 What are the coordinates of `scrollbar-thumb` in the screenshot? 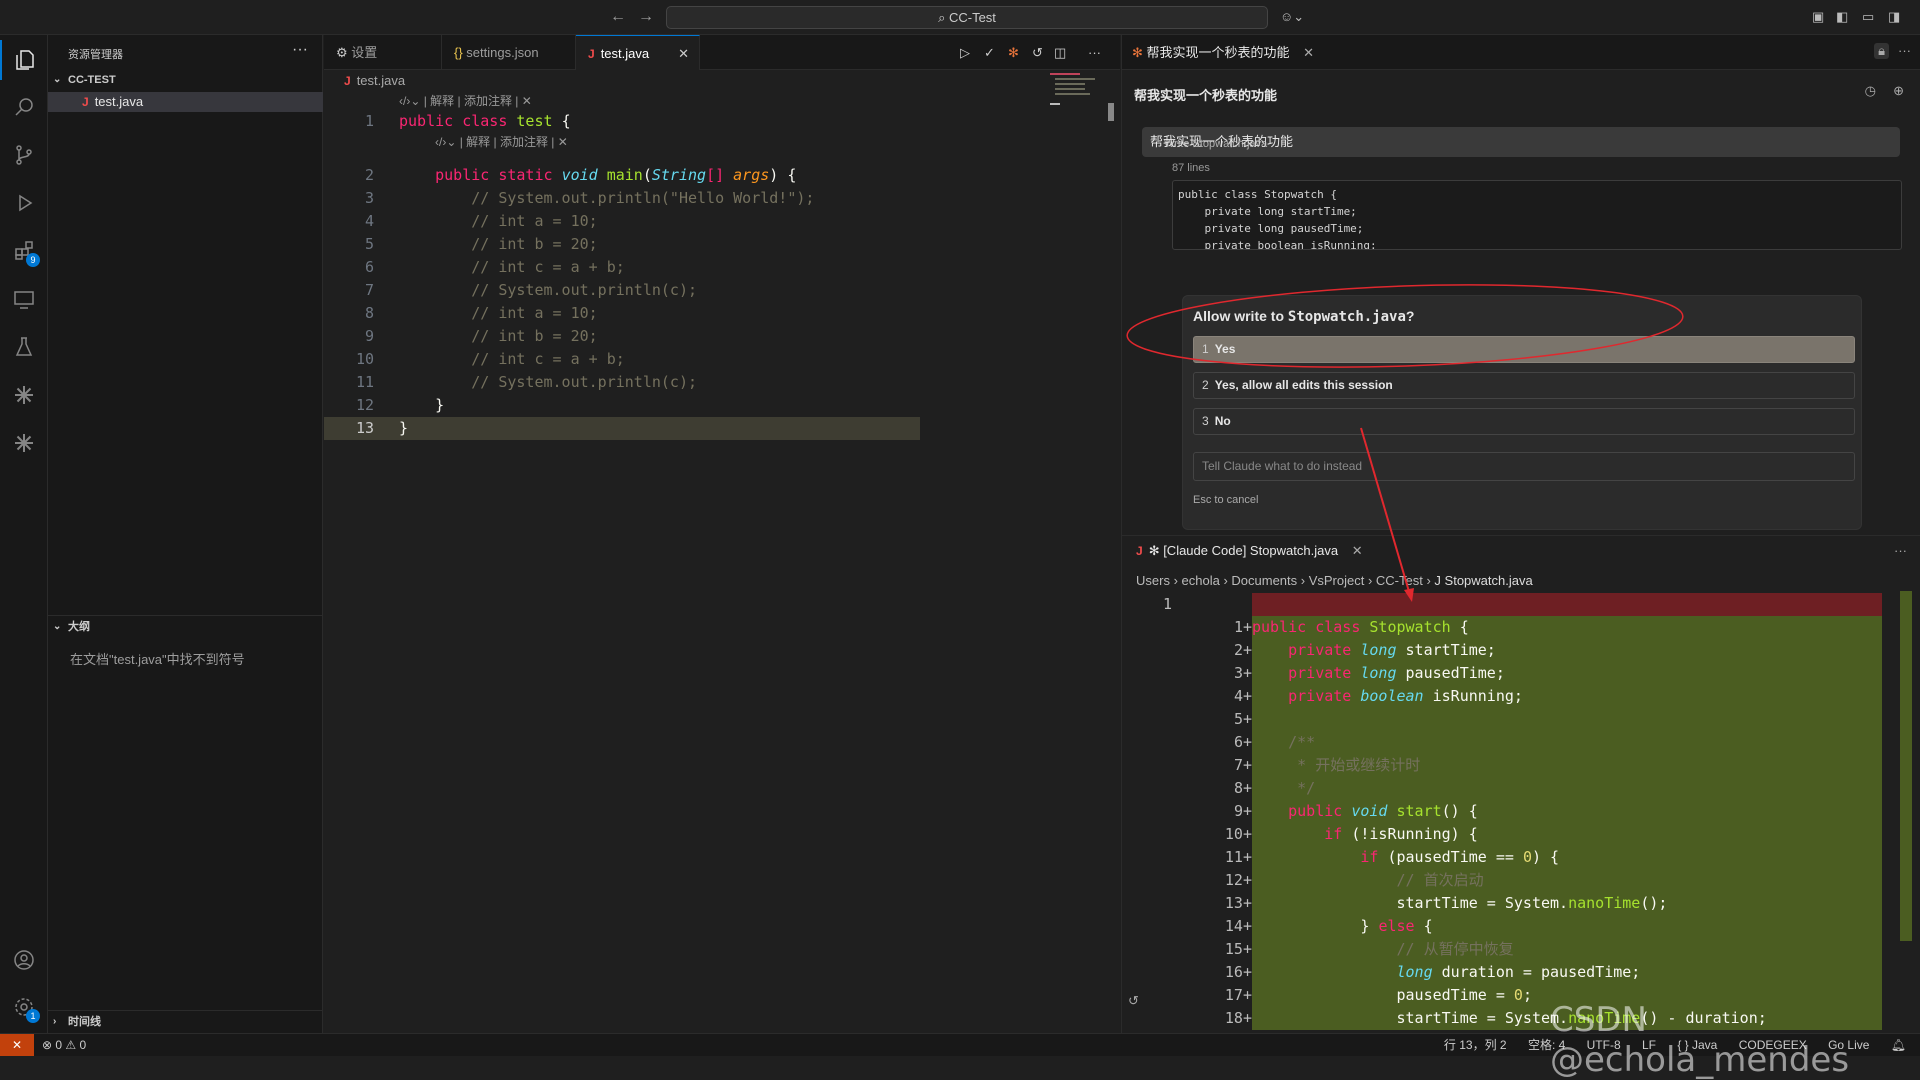 It's located at (1111, 112).